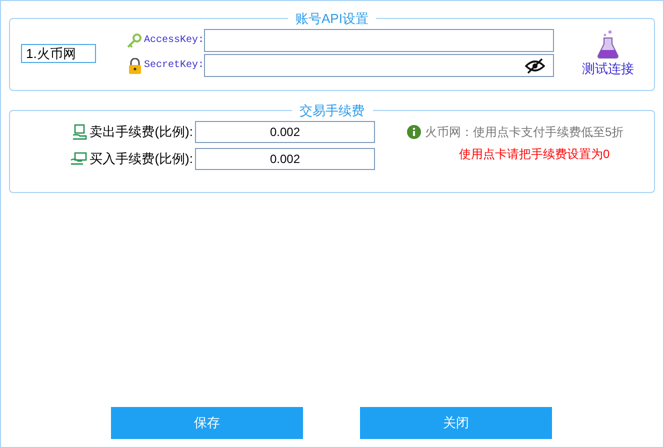  I want to click on info-icon, so click(414, 132).